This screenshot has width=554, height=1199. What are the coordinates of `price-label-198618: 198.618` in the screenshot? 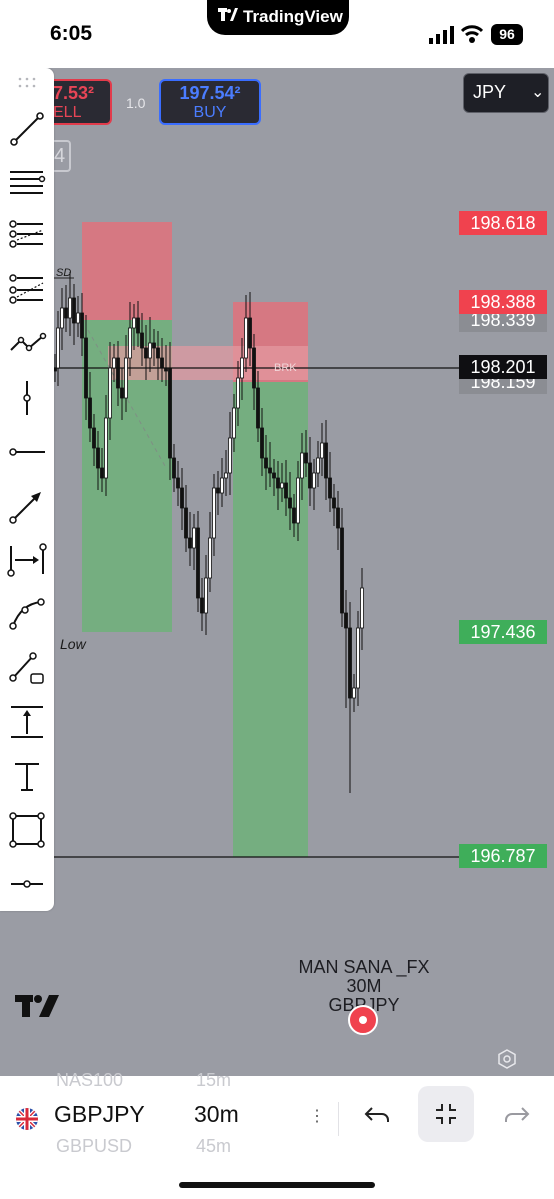 It's located at (503, 223).